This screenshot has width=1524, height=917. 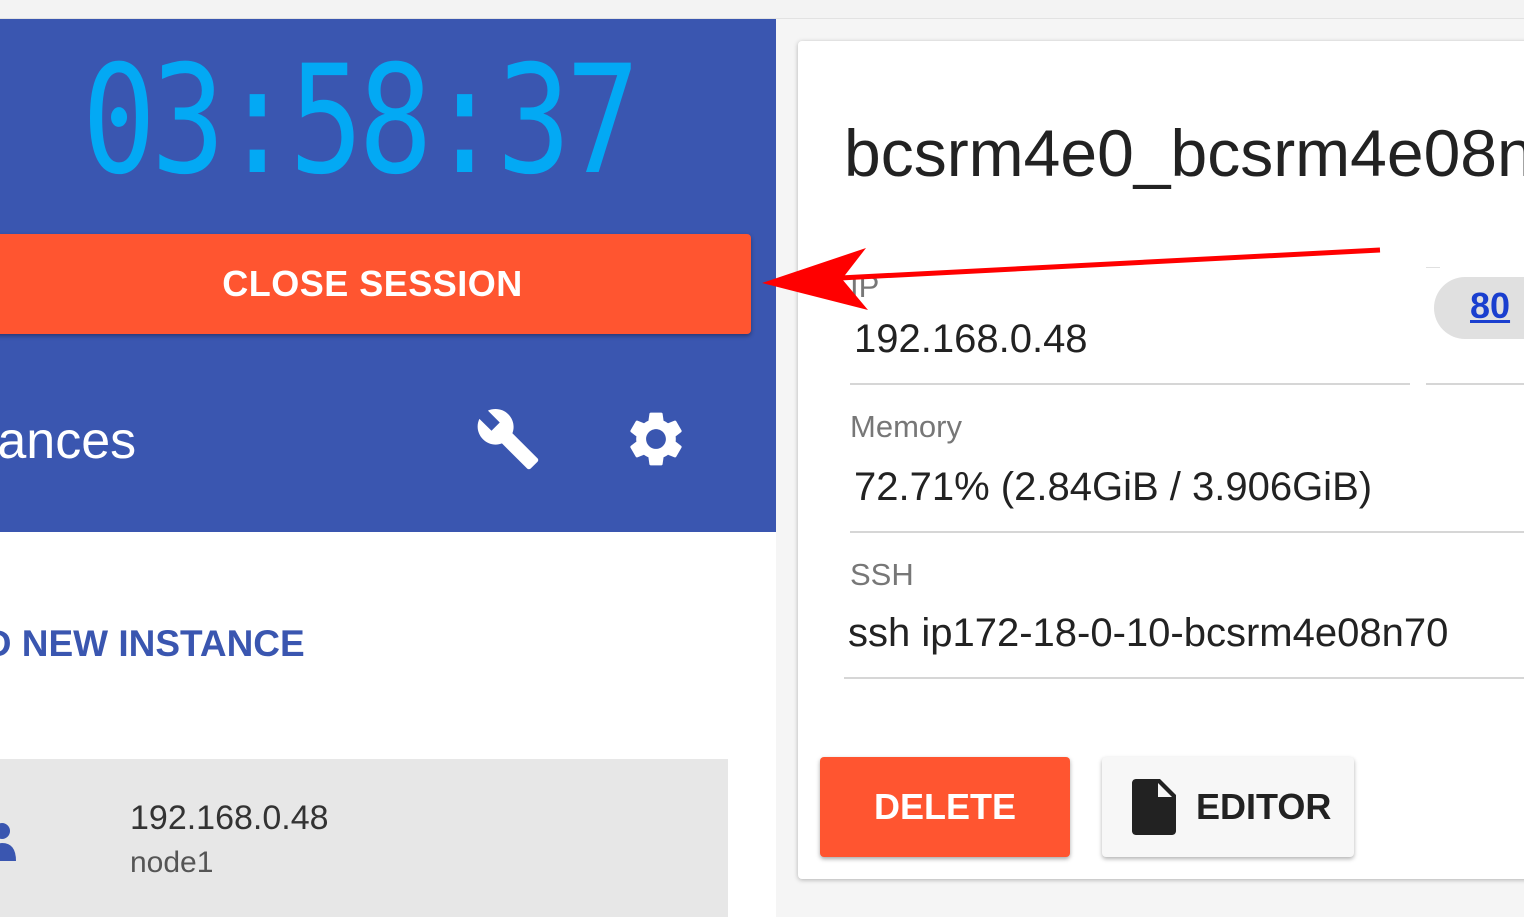 What do you see at coordinates (971, 339) in the screenshot?
I see `ip-value: 192.168.0.48` at bounding box center [971, 339].